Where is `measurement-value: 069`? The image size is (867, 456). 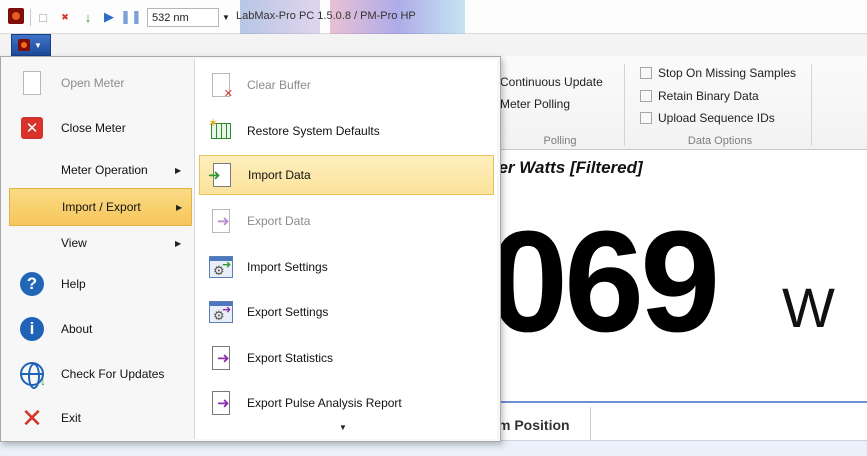
measurement-value: 069 is located at coordinates (604, 281).